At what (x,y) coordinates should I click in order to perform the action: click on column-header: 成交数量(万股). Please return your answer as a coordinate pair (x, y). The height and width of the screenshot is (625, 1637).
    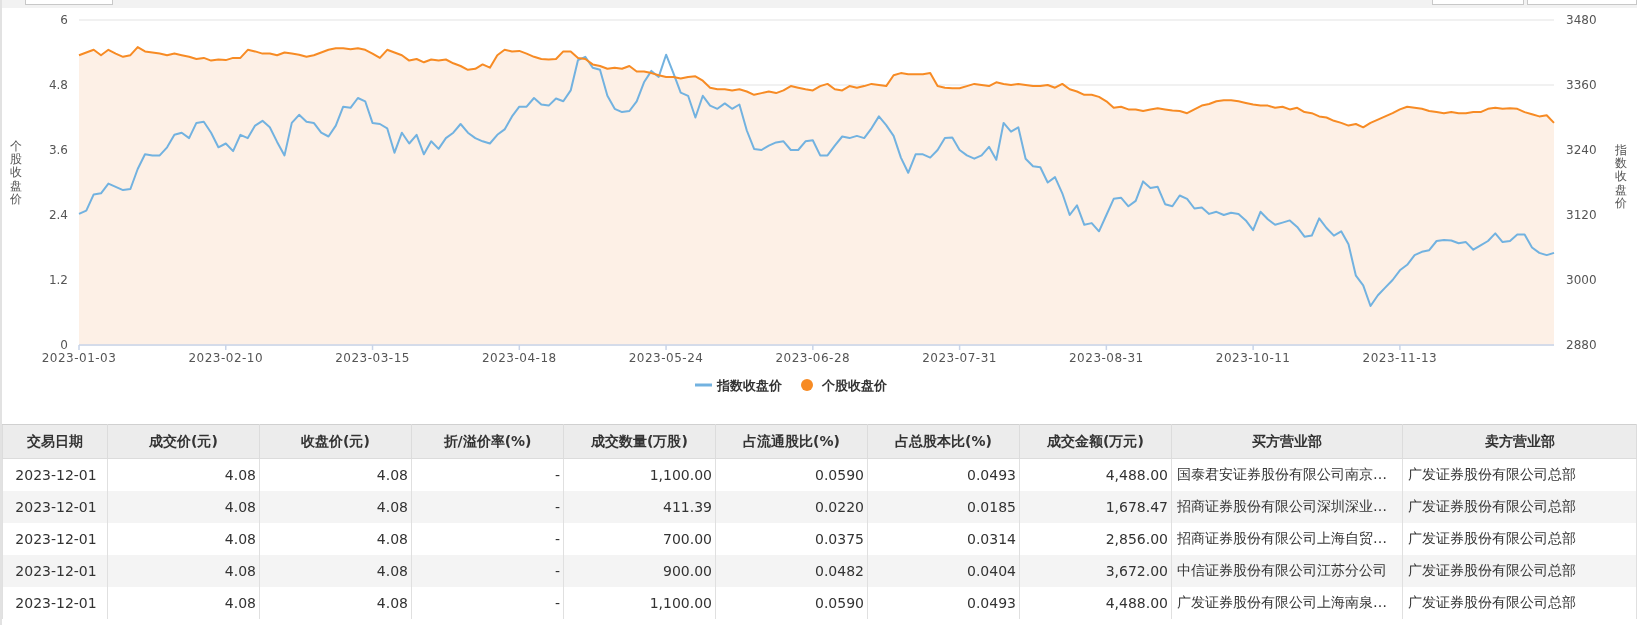
    Looking at the image, I should click on (639, 441).